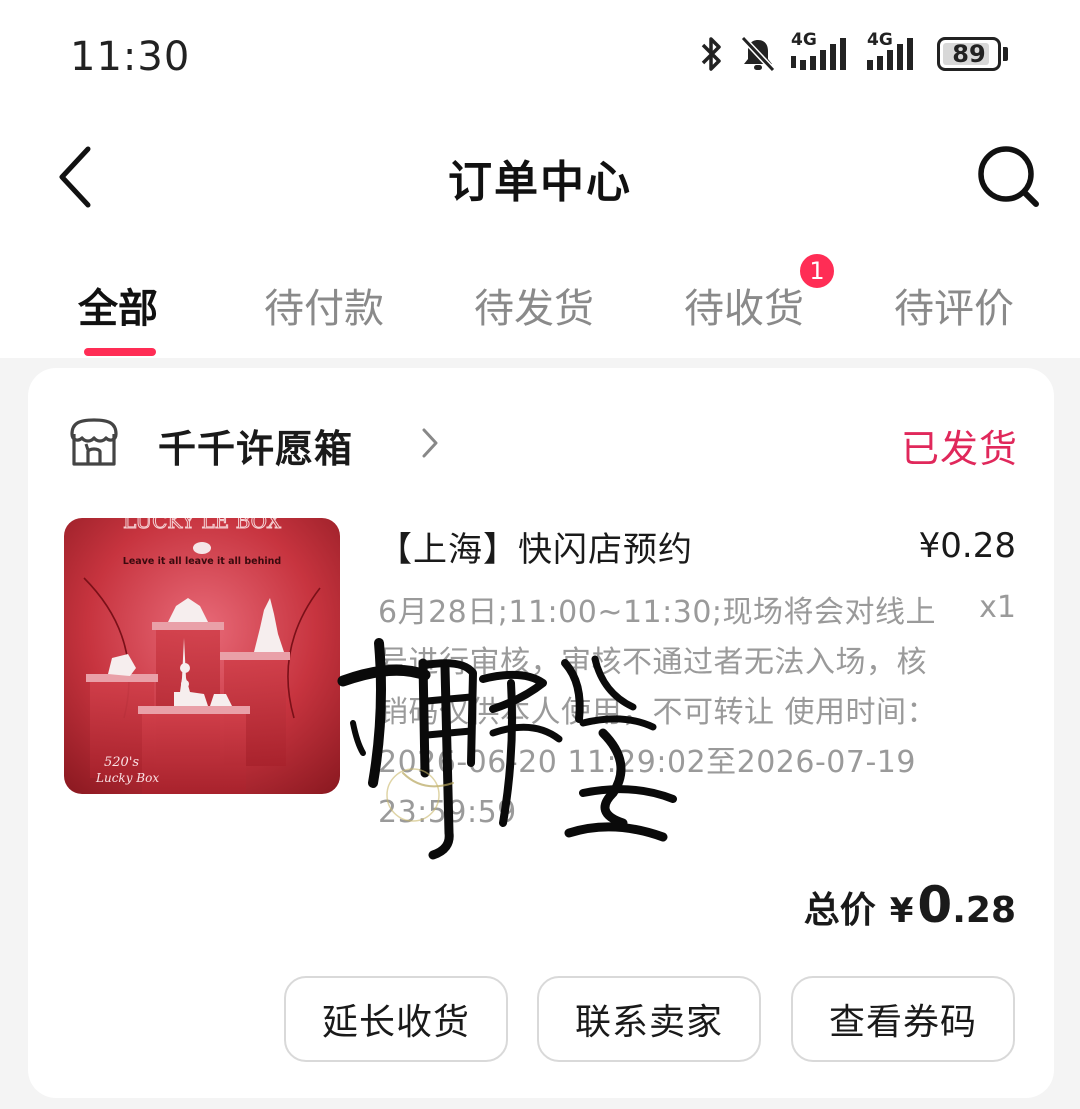  What do you see at coordinates (839, 910) in the screenshot?
I see `total-label: 总价` at bounding box center [839, 910].